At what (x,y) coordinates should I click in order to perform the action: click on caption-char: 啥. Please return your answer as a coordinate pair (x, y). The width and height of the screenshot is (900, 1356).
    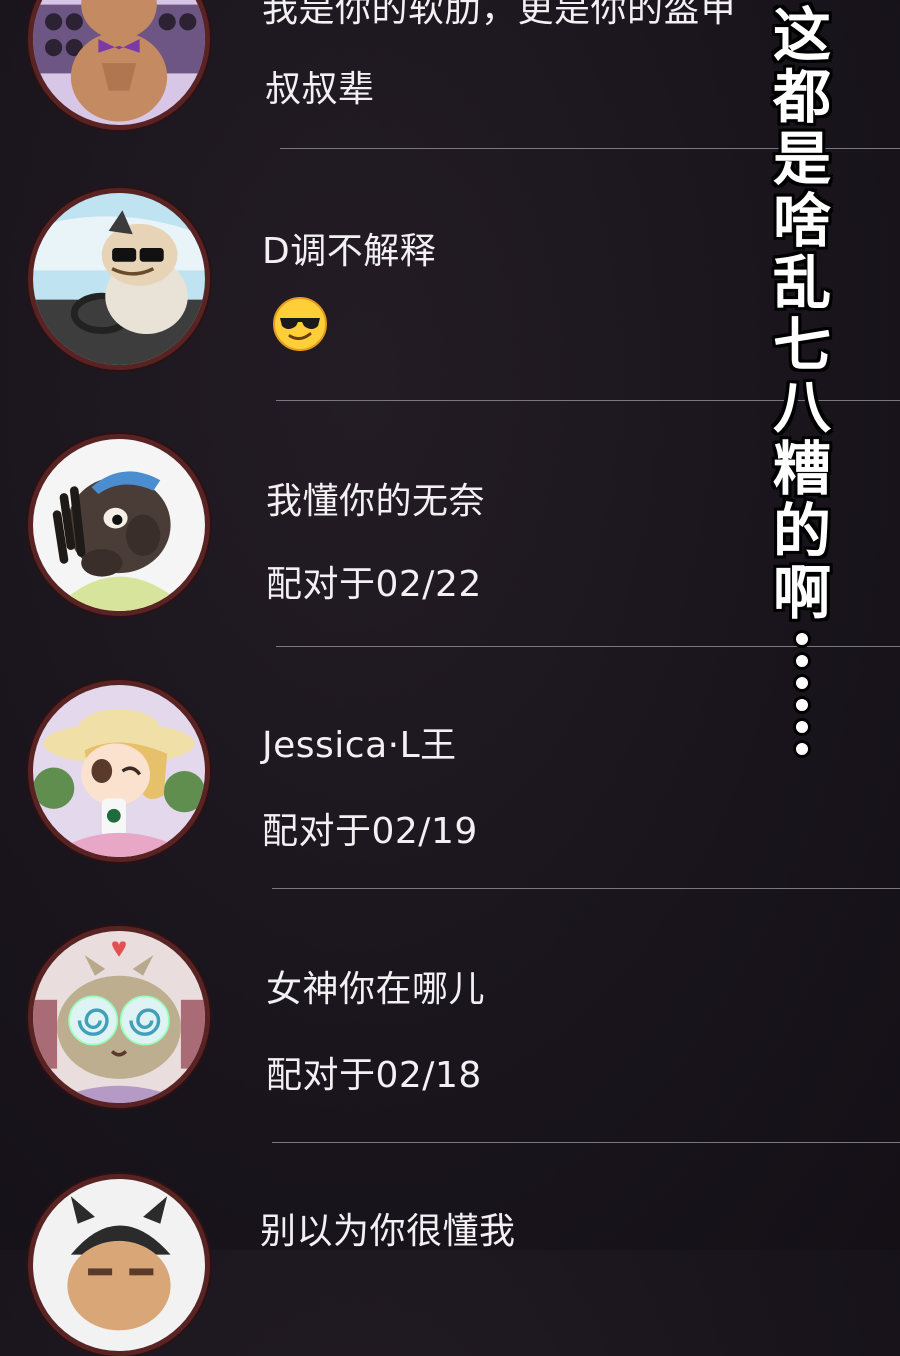
    Looking at the image, I should click on (801, 221).